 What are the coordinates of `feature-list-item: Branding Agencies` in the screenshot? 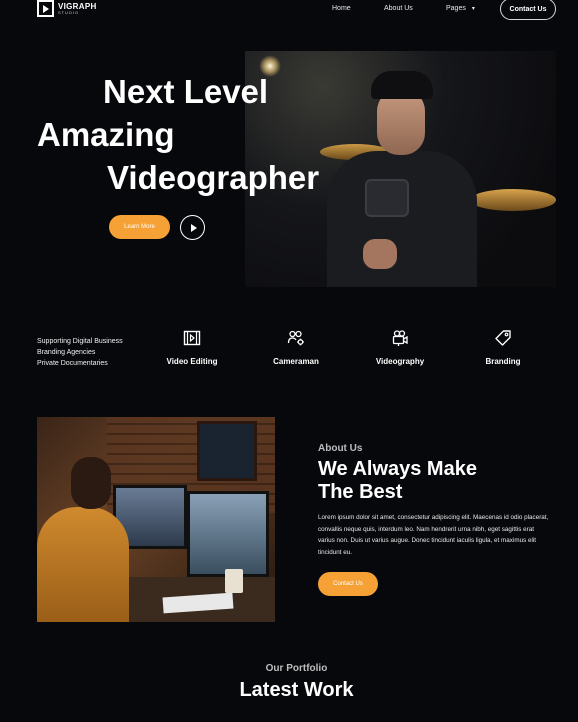 It's located at (66, 352).